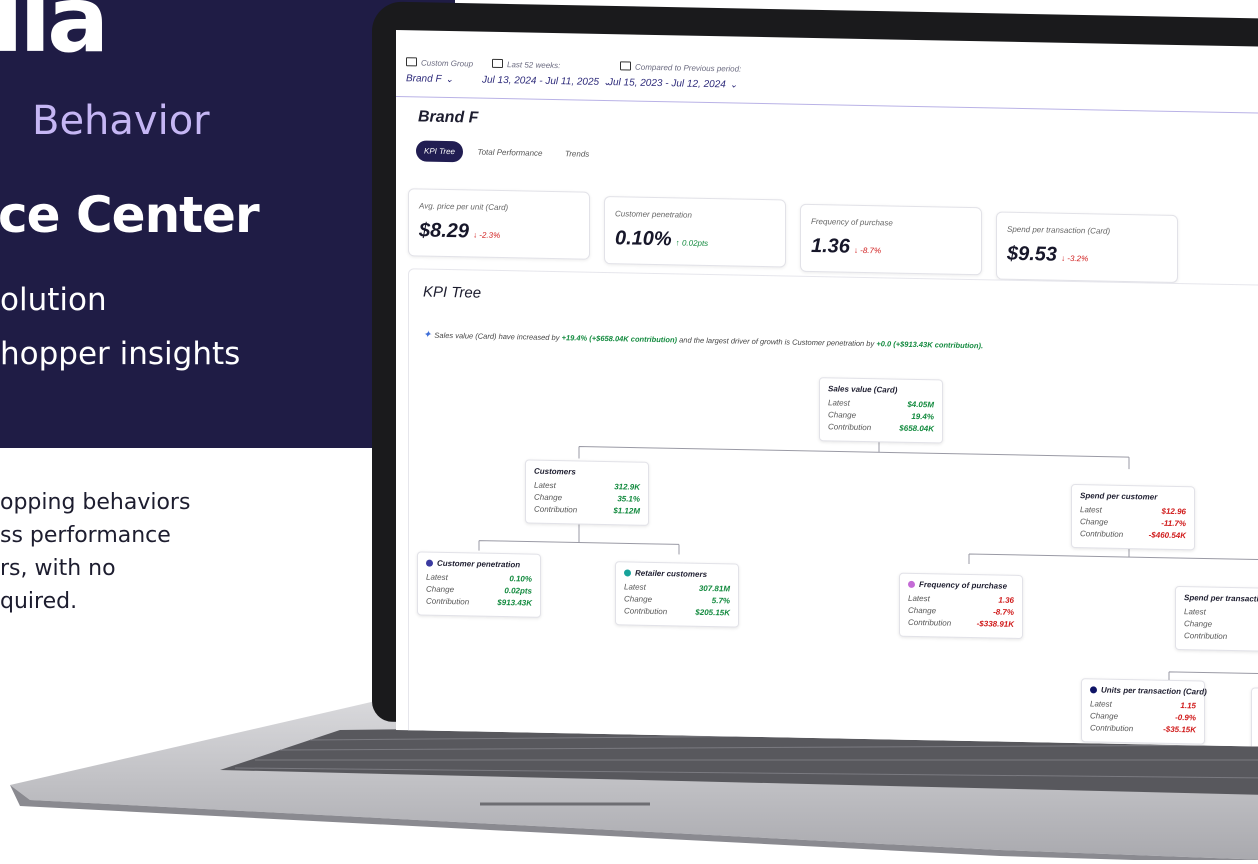  I want to click on kpi-delta: ↑ 0.02pts, so click(692, 243).